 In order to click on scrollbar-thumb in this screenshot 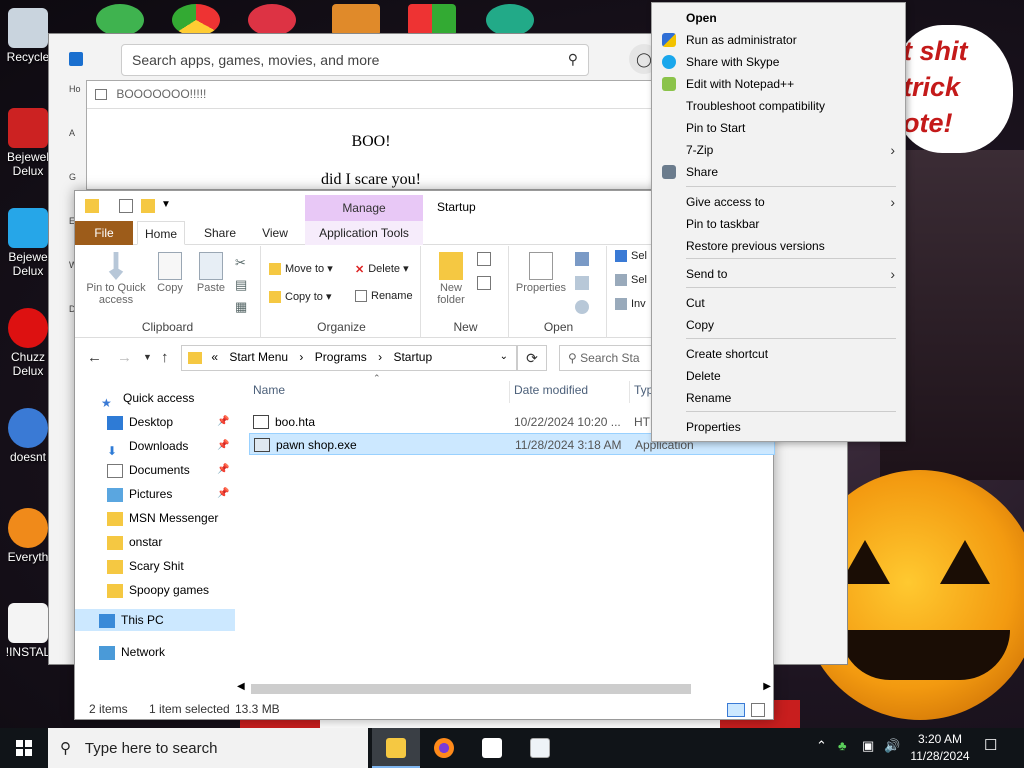, I will do `click(471, 689)`.